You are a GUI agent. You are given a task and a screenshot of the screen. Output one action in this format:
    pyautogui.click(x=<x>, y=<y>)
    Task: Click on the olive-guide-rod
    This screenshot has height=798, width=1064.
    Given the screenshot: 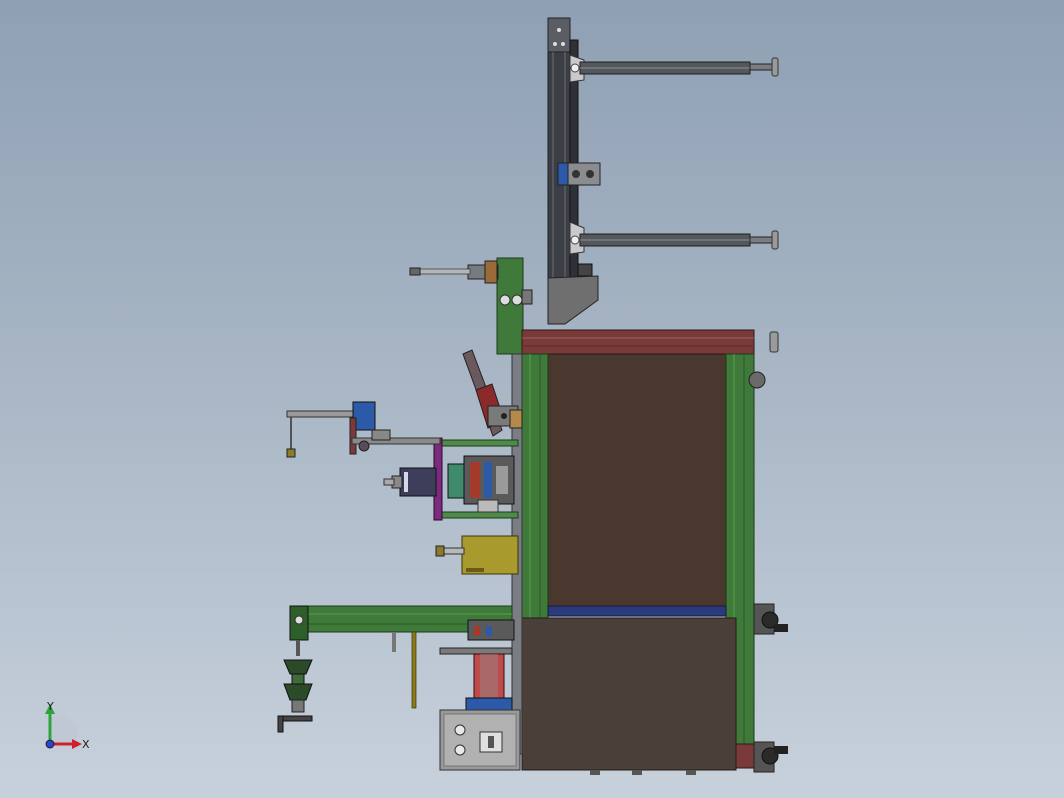 What is the action you would take?
    pyautogui.click(x=414, y=670)
    